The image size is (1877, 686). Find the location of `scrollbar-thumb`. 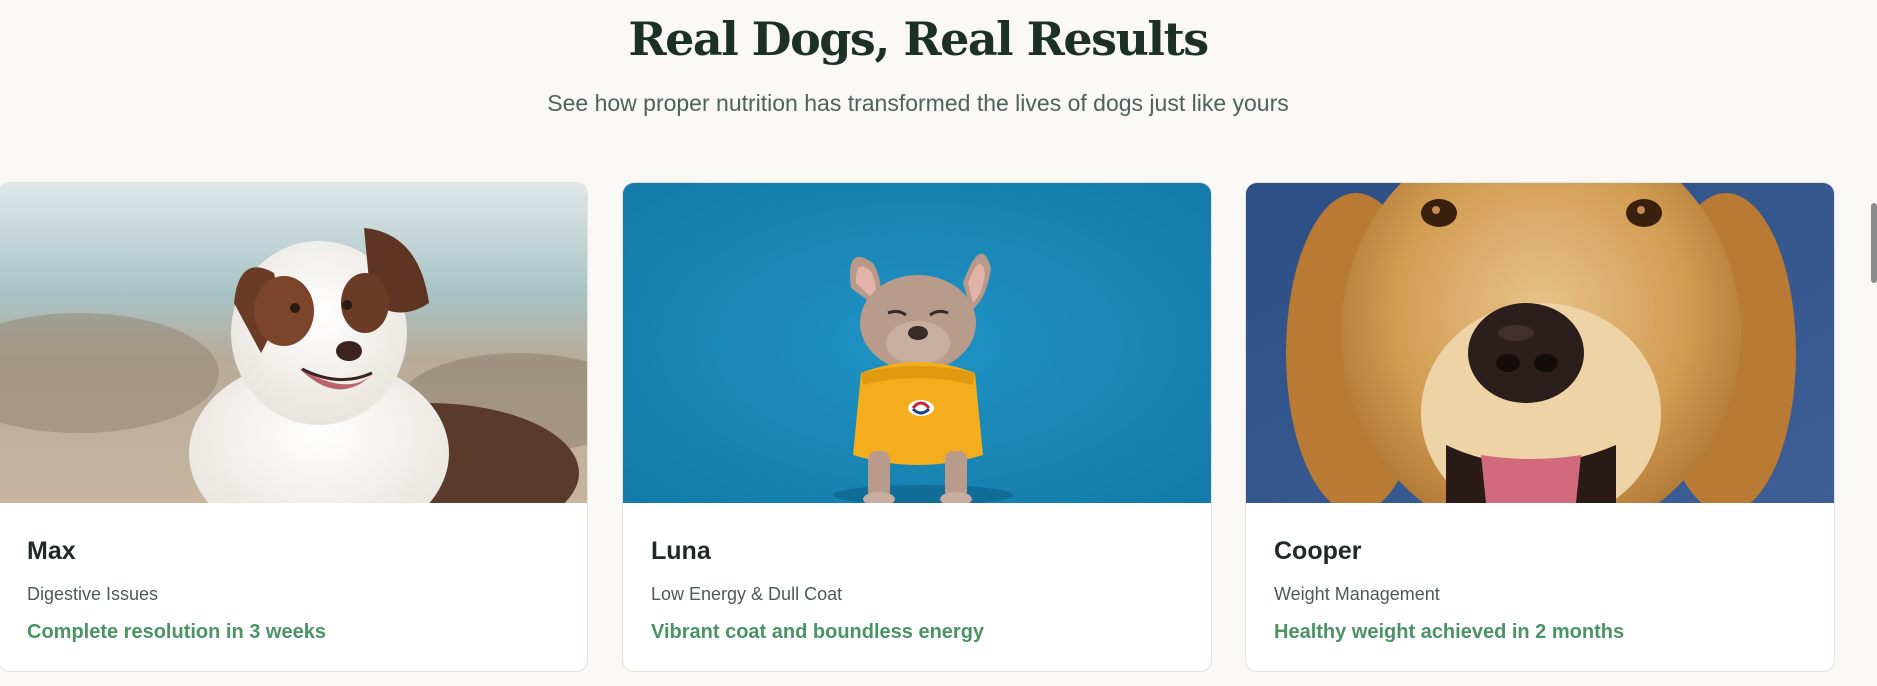

scrollbar-thumb is located at coordinates (1874, 243).